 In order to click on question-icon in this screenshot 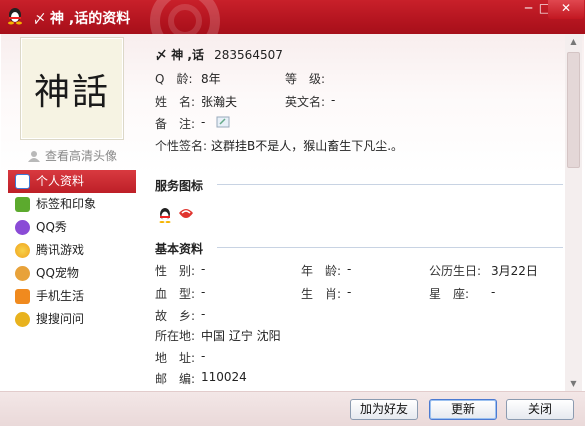, I will do `click(22, 319)`.